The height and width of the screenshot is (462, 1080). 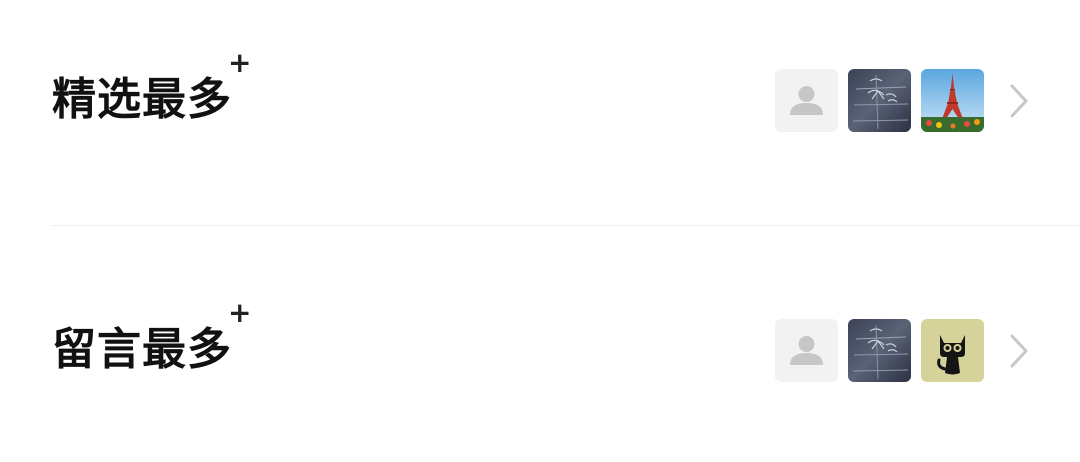 I want to click on section-title: 精选最多, so click(x=142, y=99).